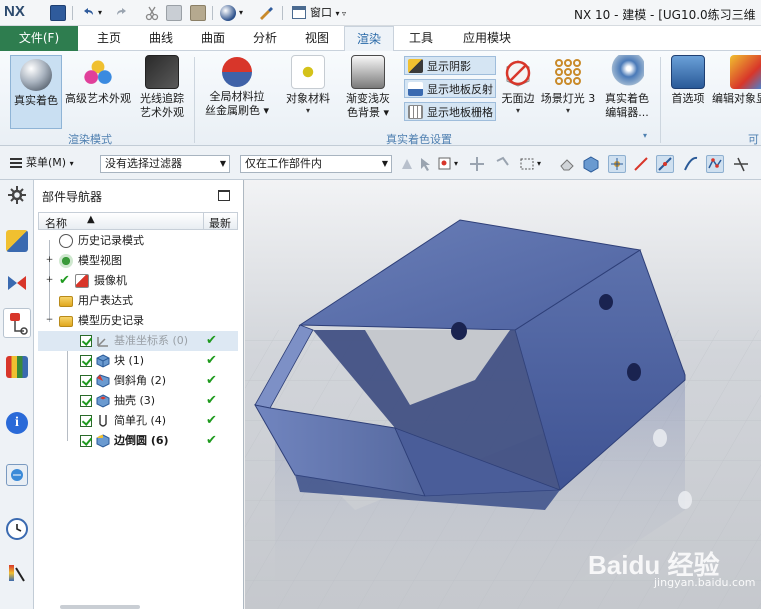  Describe the element at coordinates (591, 164) in the screenshot. I see `cube-select-icon` at that location.